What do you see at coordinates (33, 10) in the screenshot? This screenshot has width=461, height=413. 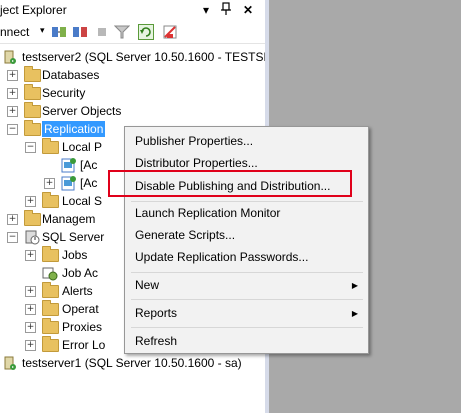 I see `panel-title: ject Explorer` at bounding box center [33, 10].